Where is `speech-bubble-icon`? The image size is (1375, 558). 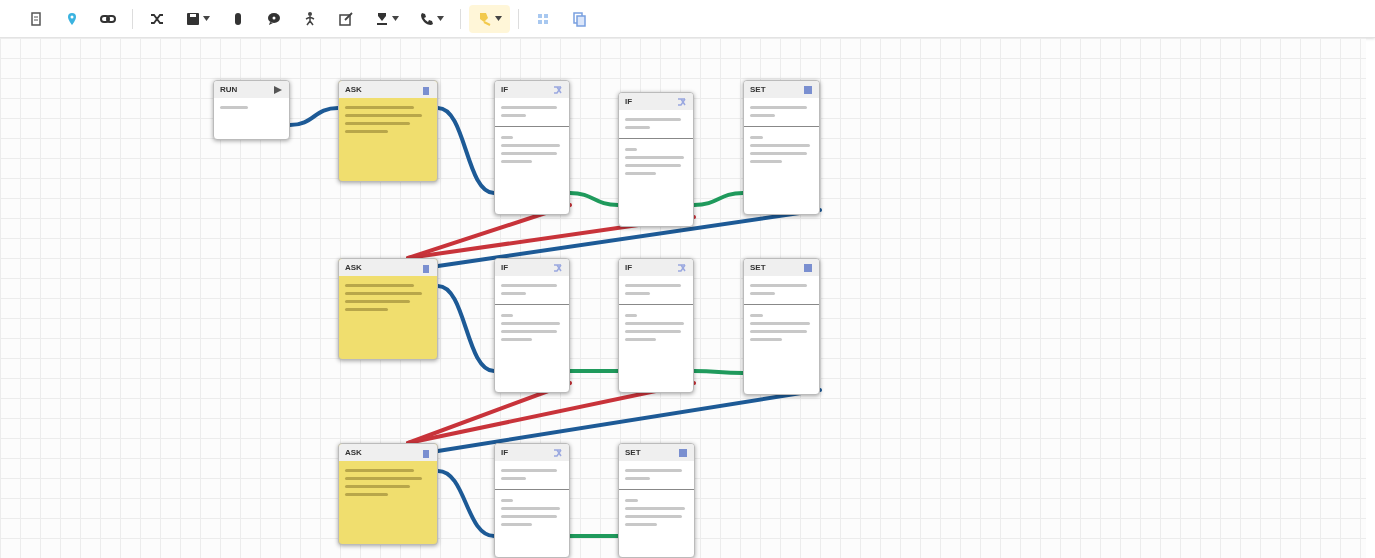 speech-bubble-icon is located at coordinates (274, 18).